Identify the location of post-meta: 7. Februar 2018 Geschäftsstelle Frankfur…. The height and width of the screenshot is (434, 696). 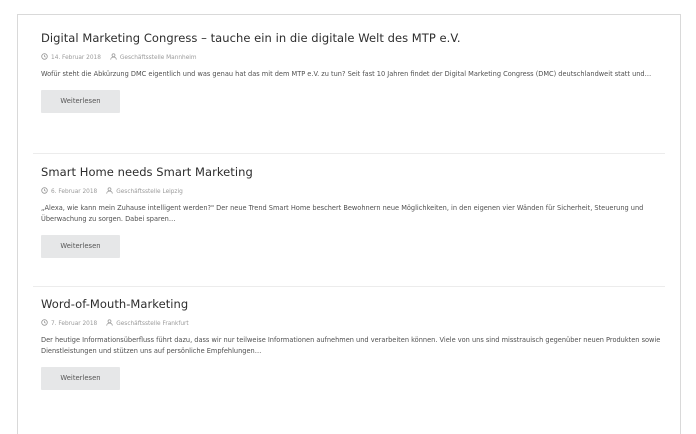
(353, 323).